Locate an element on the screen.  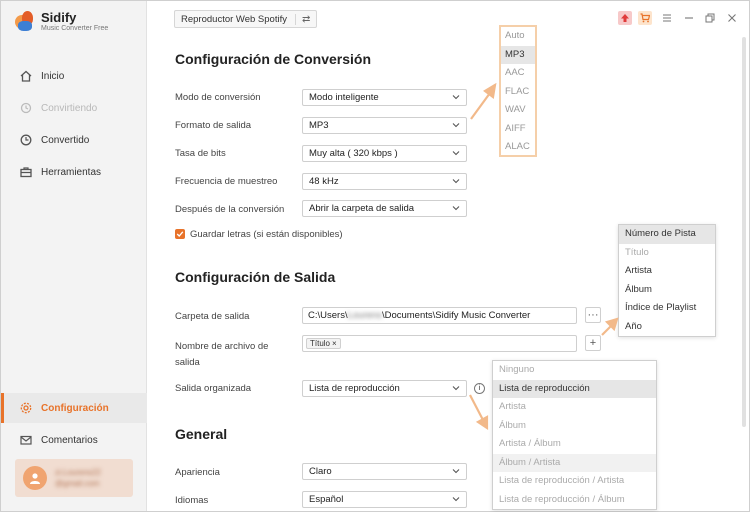
browse-folder-button: ··· is located at coordinates (593, 315).